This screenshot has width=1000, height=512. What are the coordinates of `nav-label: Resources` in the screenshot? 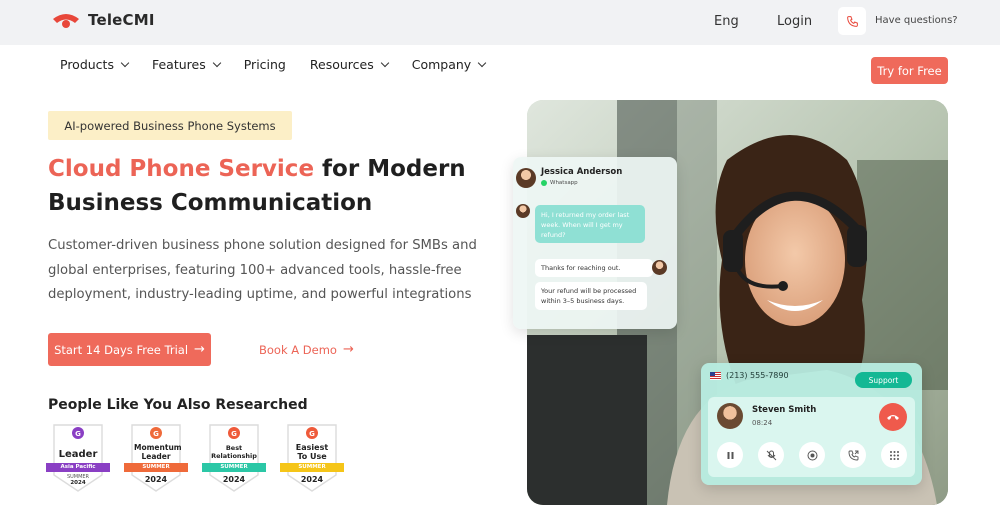 It's located at (341, 64).